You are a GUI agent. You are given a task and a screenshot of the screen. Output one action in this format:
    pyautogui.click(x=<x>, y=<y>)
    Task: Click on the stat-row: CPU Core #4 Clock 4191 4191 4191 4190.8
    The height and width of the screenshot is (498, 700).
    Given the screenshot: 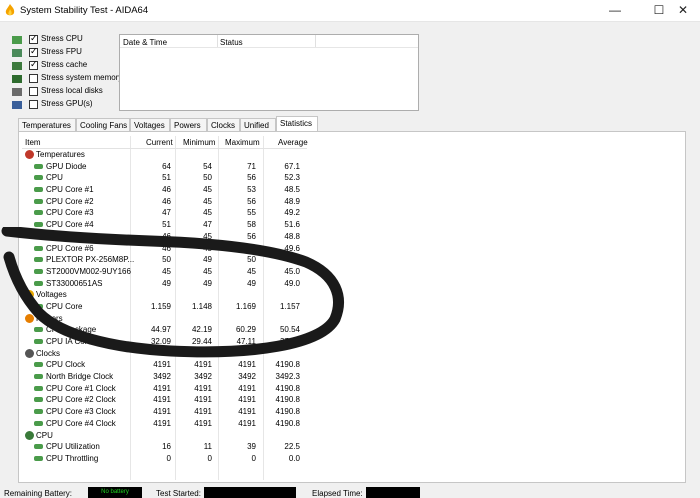 What is the action you would take?
    pyautogui.click(x=164, y=424)
    